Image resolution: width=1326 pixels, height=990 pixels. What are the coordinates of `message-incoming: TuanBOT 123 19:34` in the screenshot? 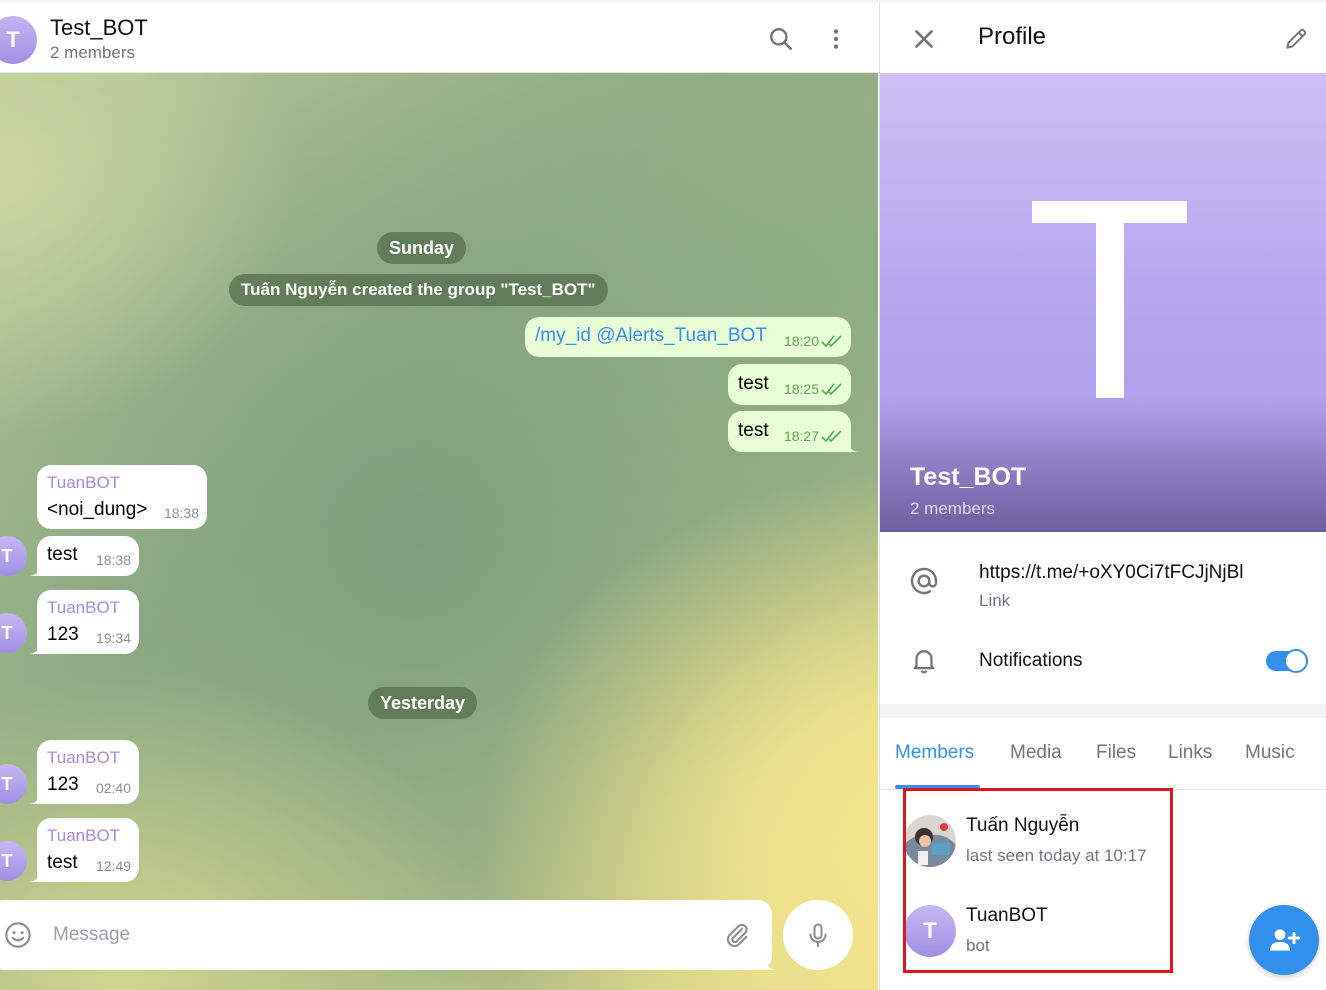 It's located at (84, 622).